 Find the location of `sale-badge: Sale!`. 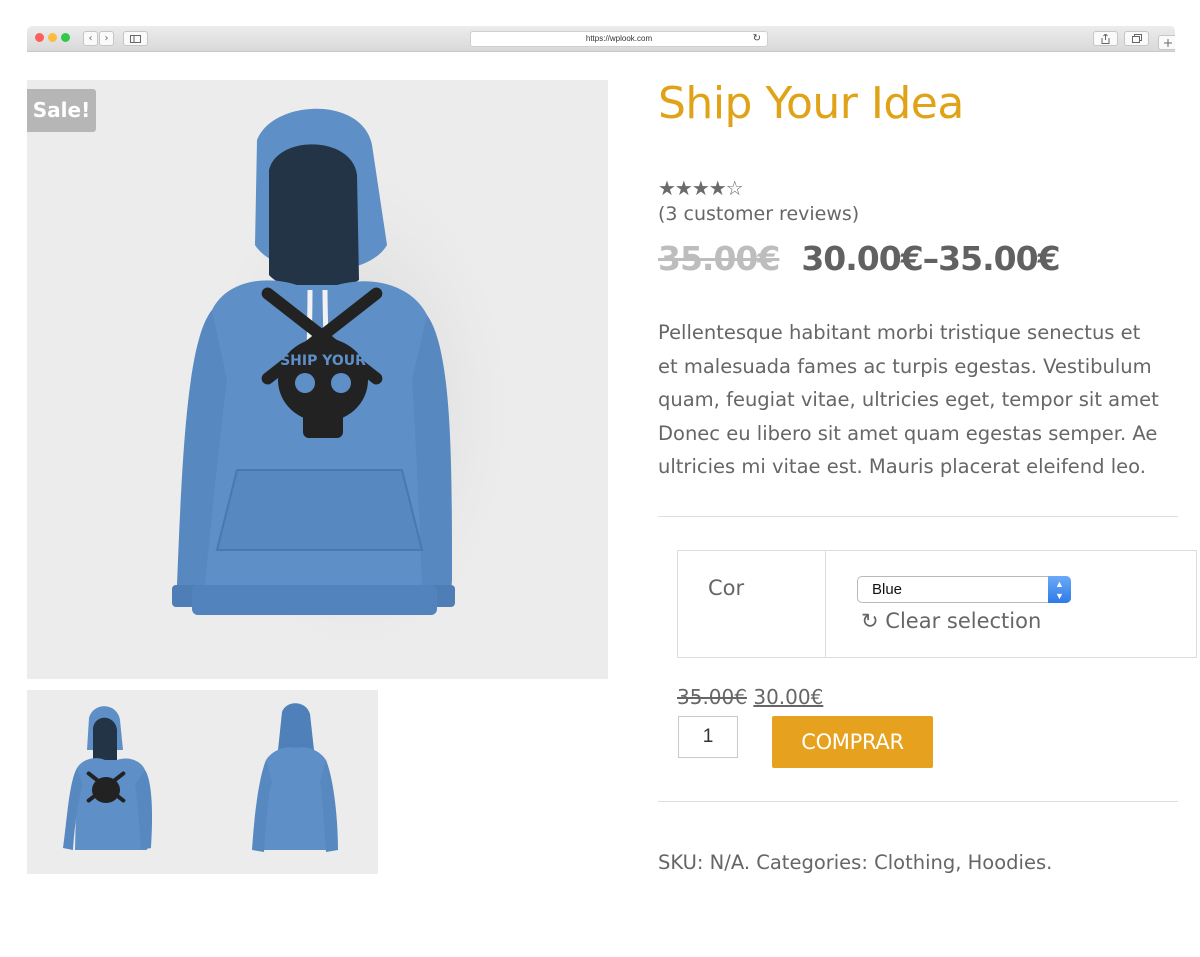

sale-badge: Sale! is located at coordinates (61, 110).